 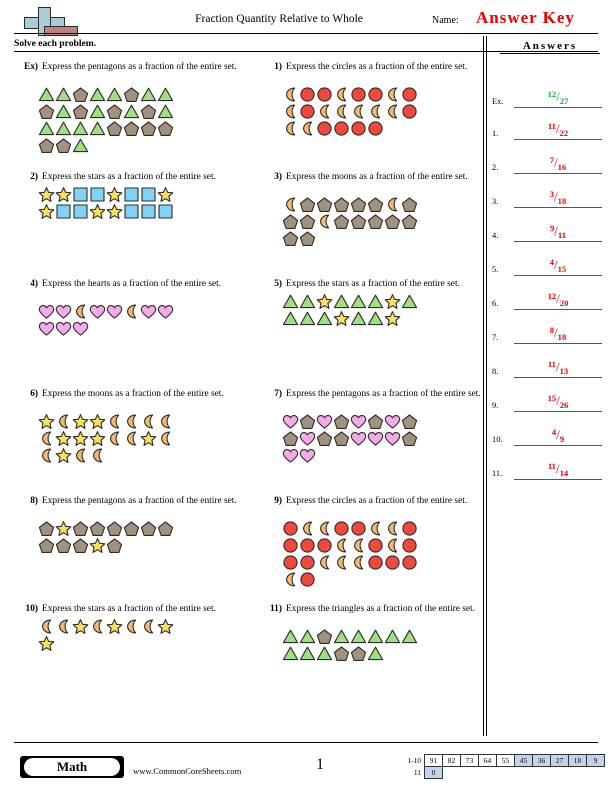 I want to click on math-badge: Math, so click(x=72, y=767).